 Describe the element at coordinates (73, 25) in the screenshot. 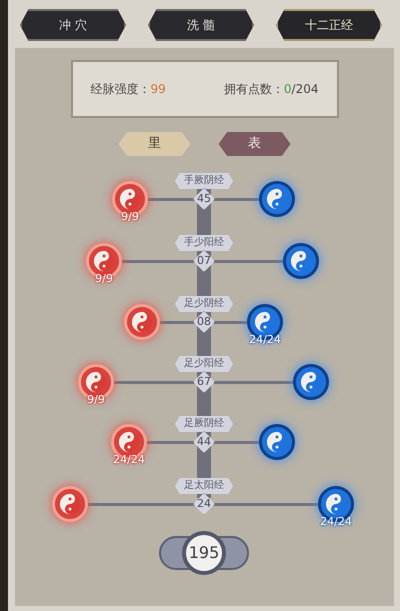

I see `tab: 冲 穴` at that location.